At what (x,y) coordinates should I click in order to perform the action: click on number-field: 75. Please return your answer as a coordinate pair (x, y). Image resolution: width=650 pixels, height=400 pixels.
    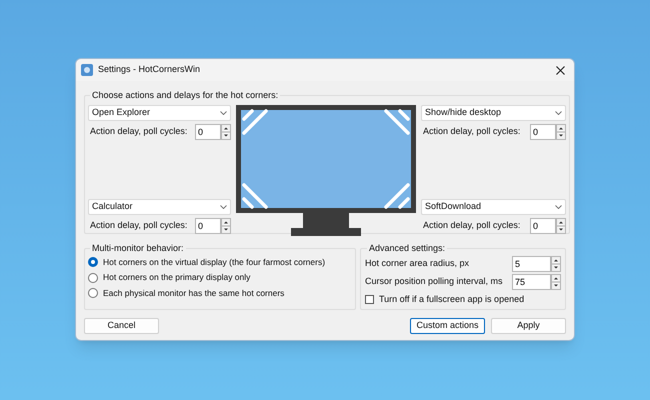
    Looking at the image, I should click on (531, 282).